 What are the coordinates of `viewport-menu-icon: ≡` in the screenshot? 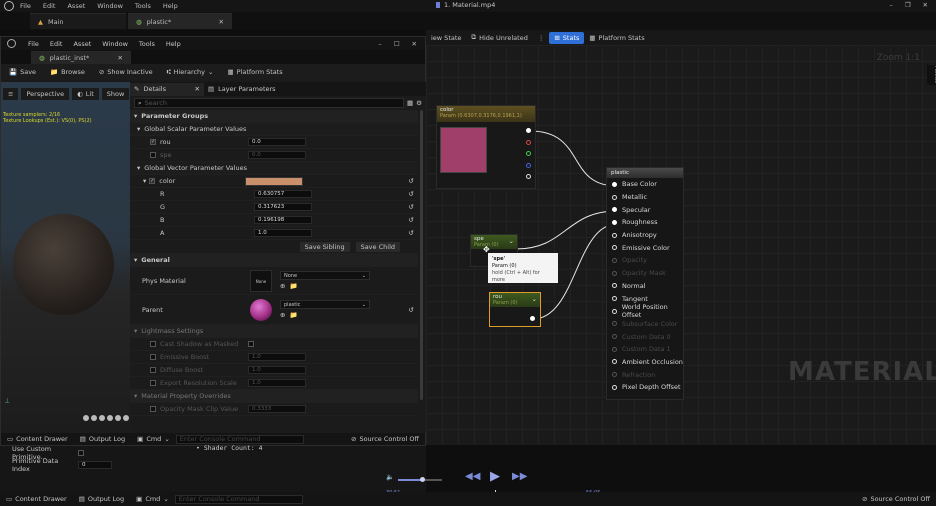 It's located at (11, 94).